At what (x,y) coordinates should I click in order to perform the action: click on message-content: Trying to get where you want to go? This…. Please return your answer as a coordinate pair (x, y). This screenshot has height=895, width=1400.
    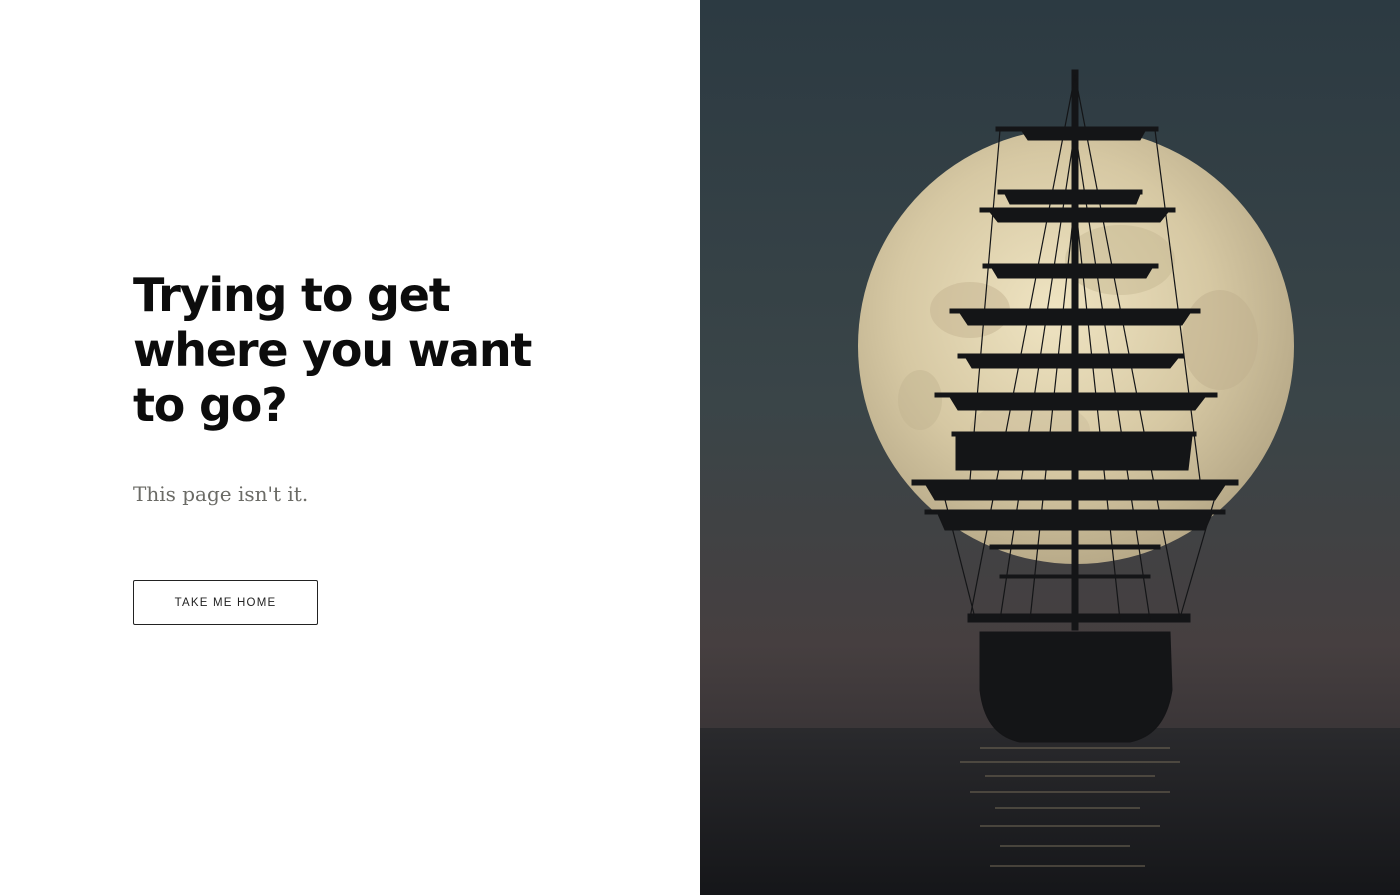
    Looking at the image, I should click on (343, 388).